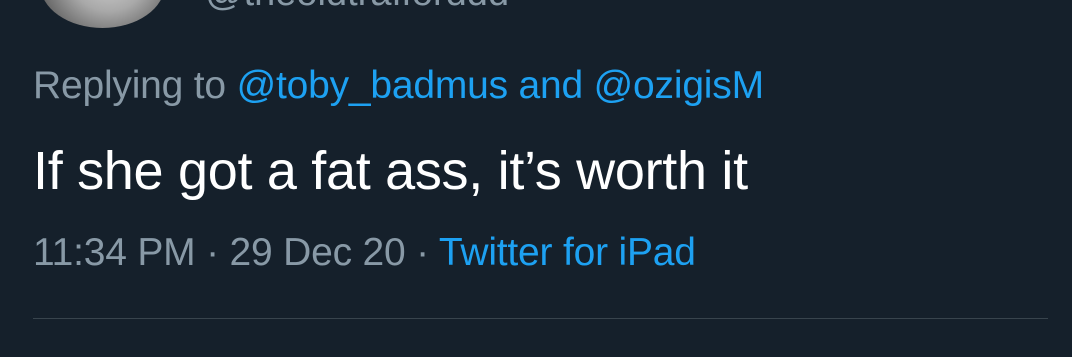 The width and height of the screenshot is (1072, 357). I want to click on tweet-source-link: Twitter for iPad, so click(567, 252).